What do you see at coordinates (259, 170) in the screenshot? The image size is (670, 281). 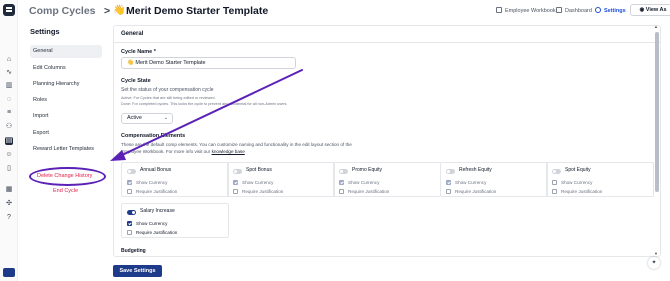 I see `spot-bonus-title: Spot Bonus` at bounding box center [259, 170].